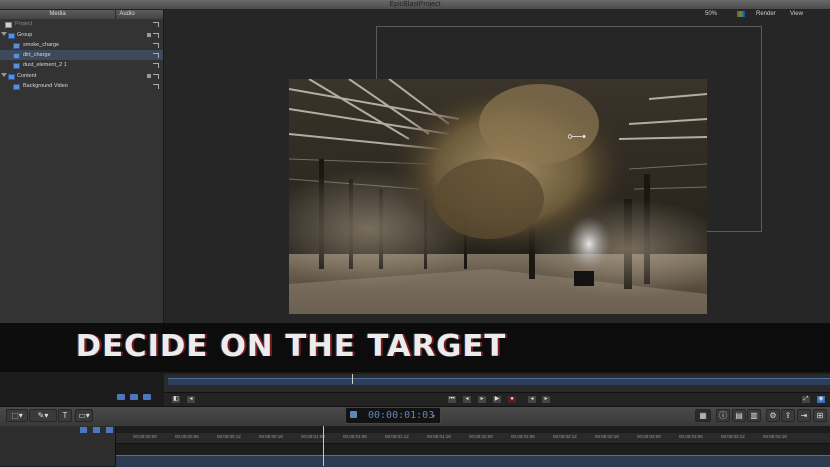 Image resolution: width=830 pixels, height=467 pixels. Describe the element at coordinates (565, 436) in the screenshot. I see `ruler-tick-label: 00:00:02:12` at that location.